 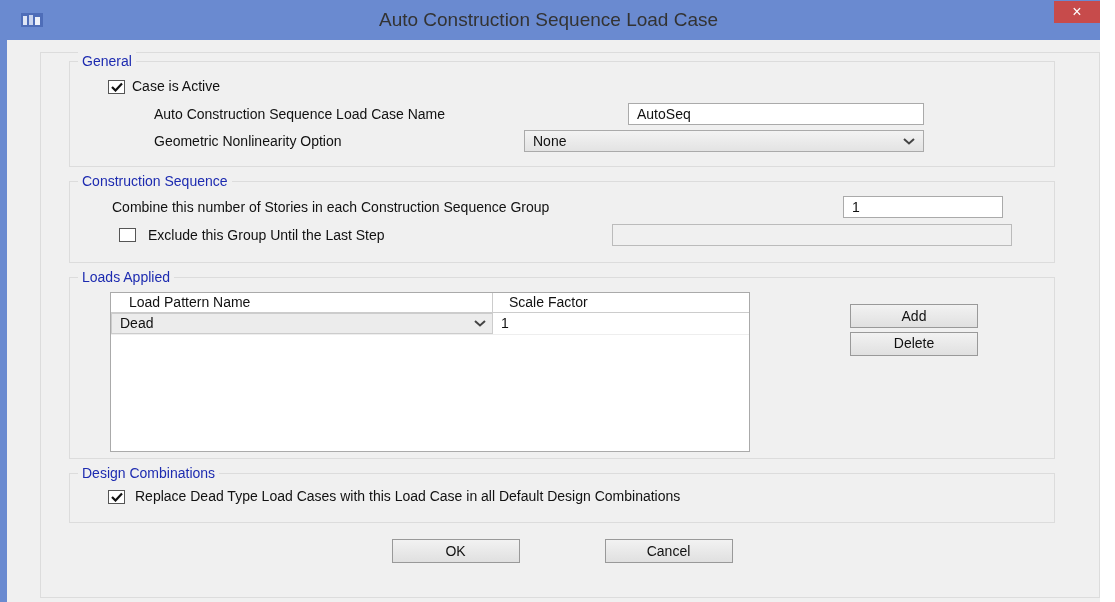 What do you see at coordinates (302, 302) in the screenshot?
I see `column-header: Load Pattern Name` at bounding box center [302, 302].